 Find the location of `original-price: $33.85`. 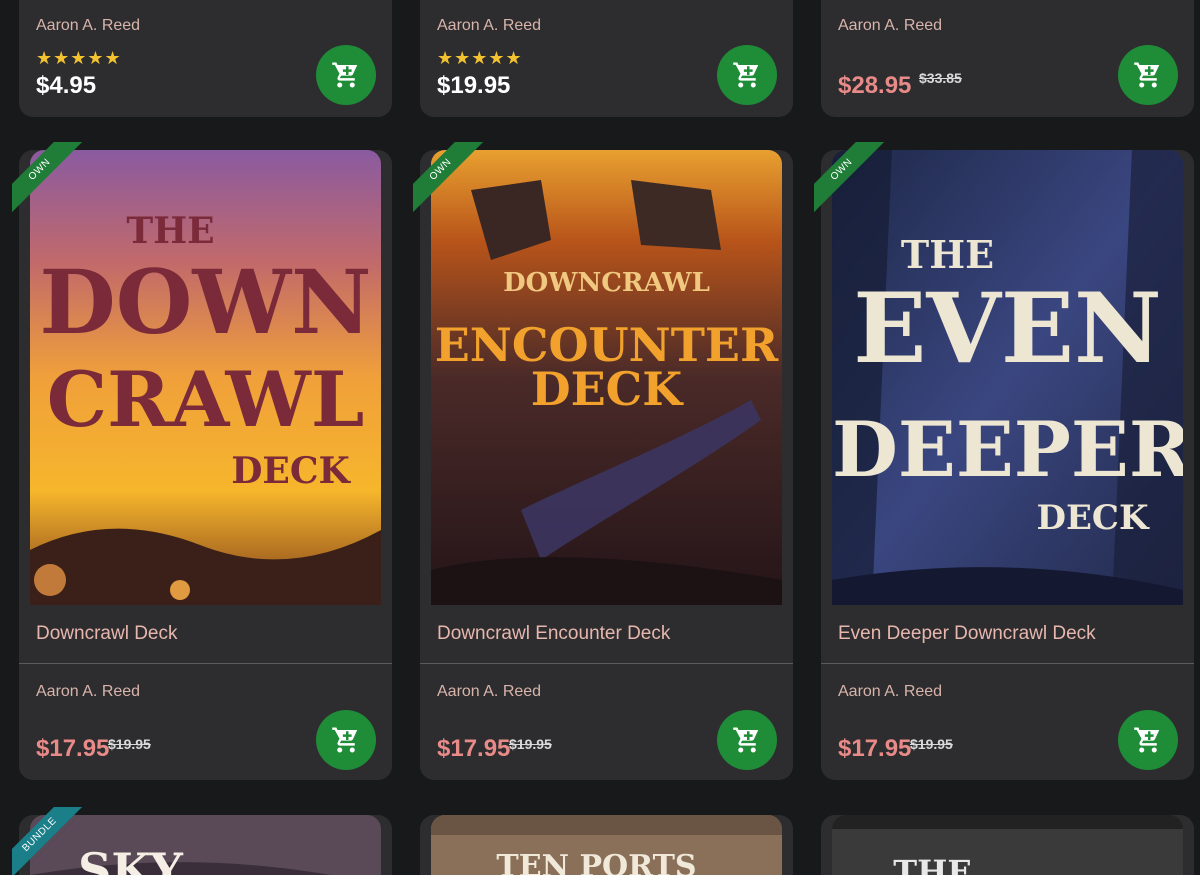

original-price: $33.85 is located at coordinates (940, 78).